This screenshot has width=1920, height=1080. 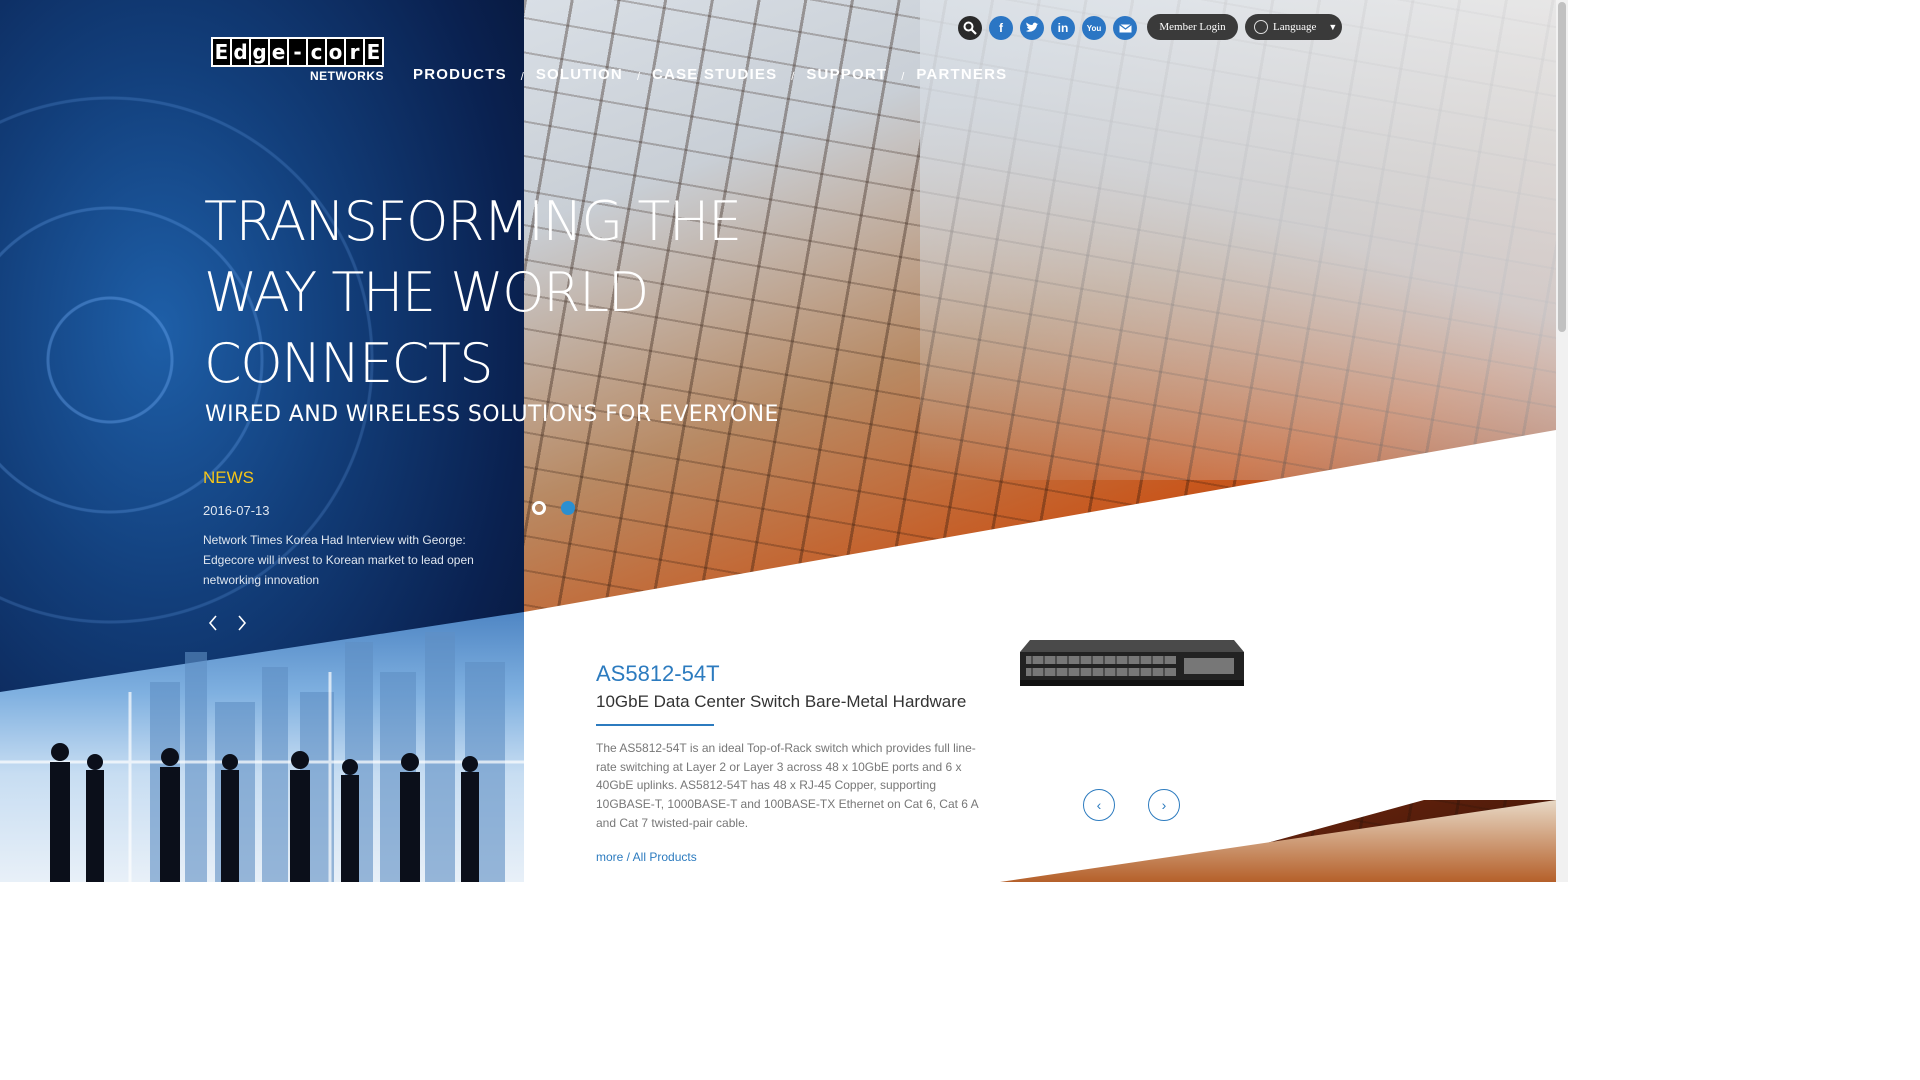 I want to click on edgecore-logo: Edge-corE NETWORKS, so click(x=299, y=60).